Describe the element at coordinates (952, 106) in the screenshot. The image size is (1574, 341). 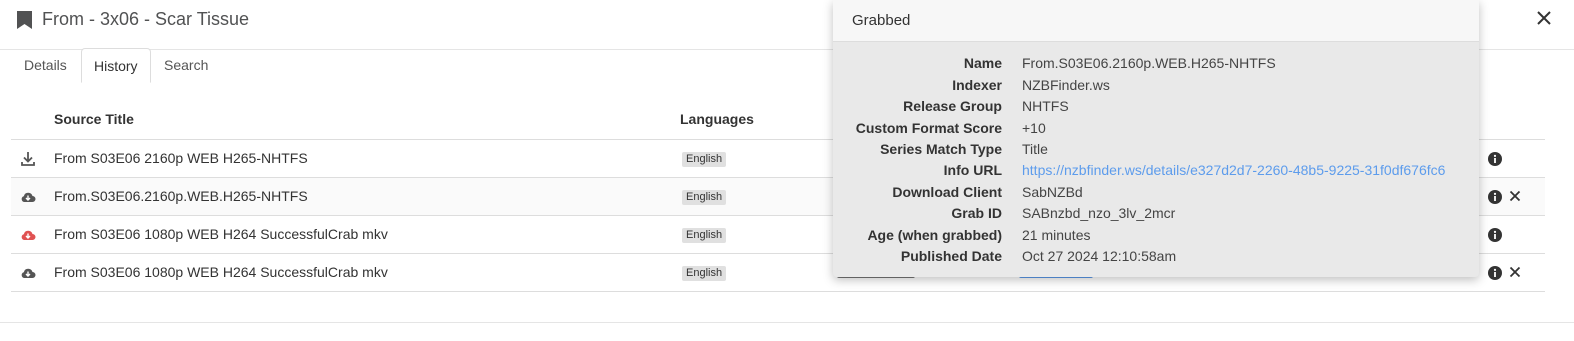
I see `detail-label: Release Group` at that location.